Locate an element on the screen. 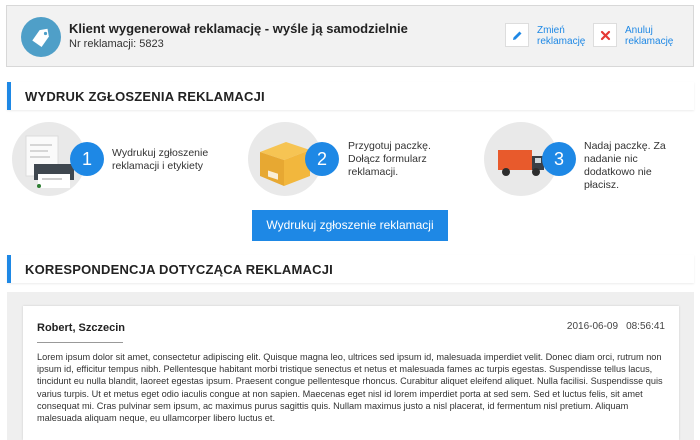  print-claim-button: Wydrukuj zgłoszenie reklamacji is located at coordinates (350, 225).